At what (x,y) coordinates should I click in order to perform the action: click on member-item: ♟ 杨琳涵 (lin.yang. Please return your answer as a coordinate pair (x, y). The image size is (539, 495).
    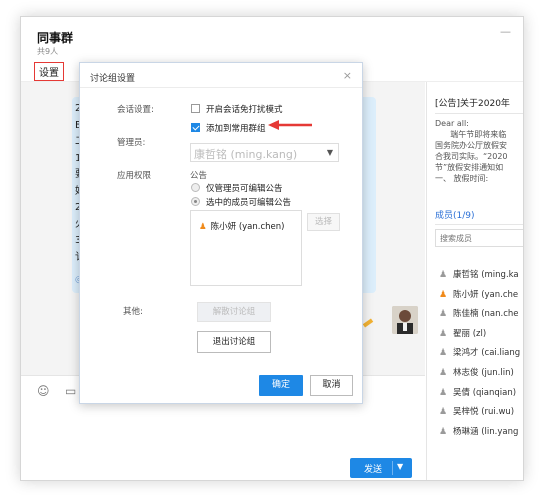
    Looking at the image, I should click on (478, 431).